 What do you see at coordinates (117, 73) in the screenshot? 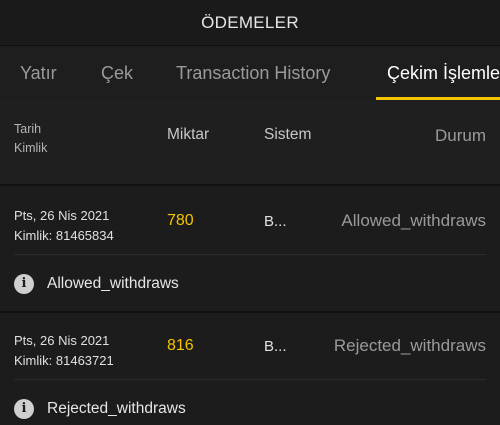
I see `tab-withdraw: Çek` at bounding box center [117, 73].